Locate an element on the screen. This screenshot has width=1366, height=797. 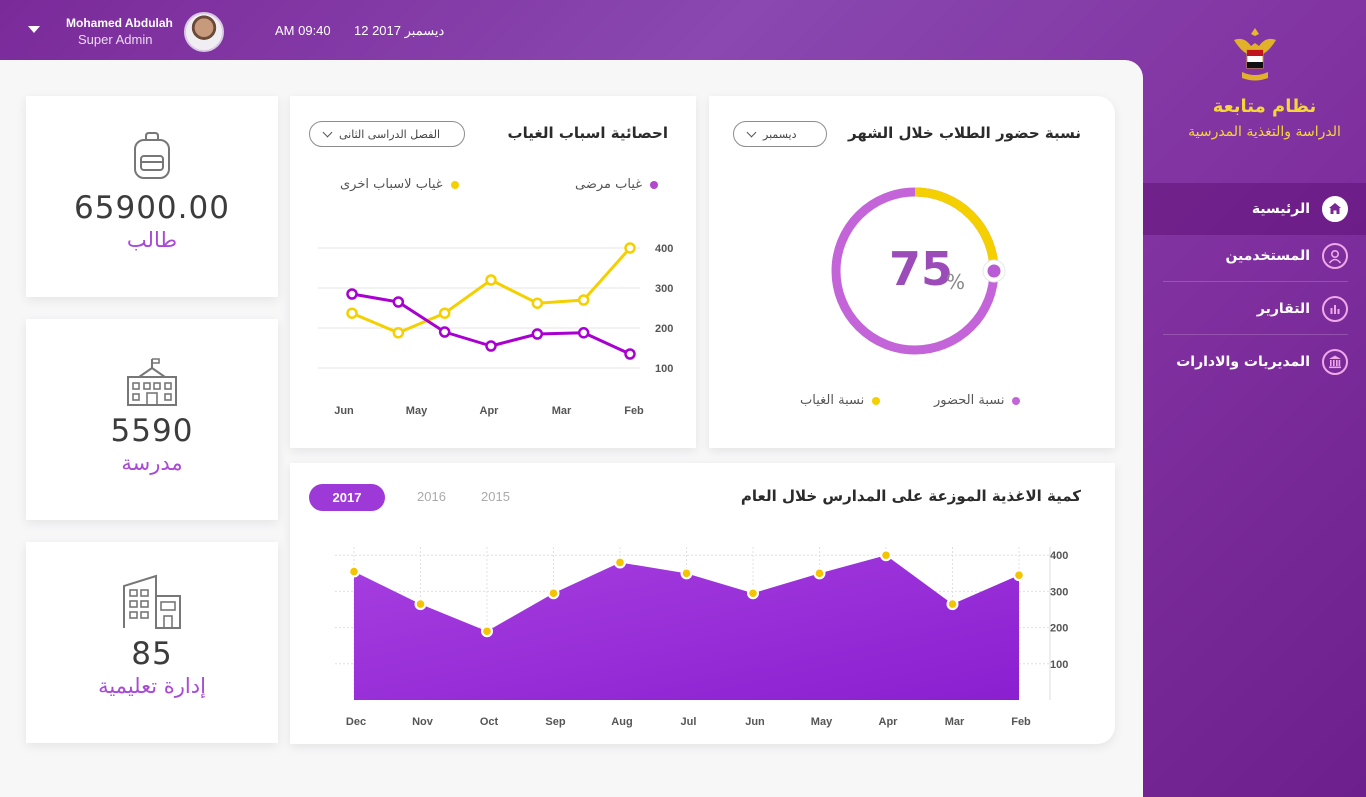
schools-count: 5590 is located at coordinates (152, 431).